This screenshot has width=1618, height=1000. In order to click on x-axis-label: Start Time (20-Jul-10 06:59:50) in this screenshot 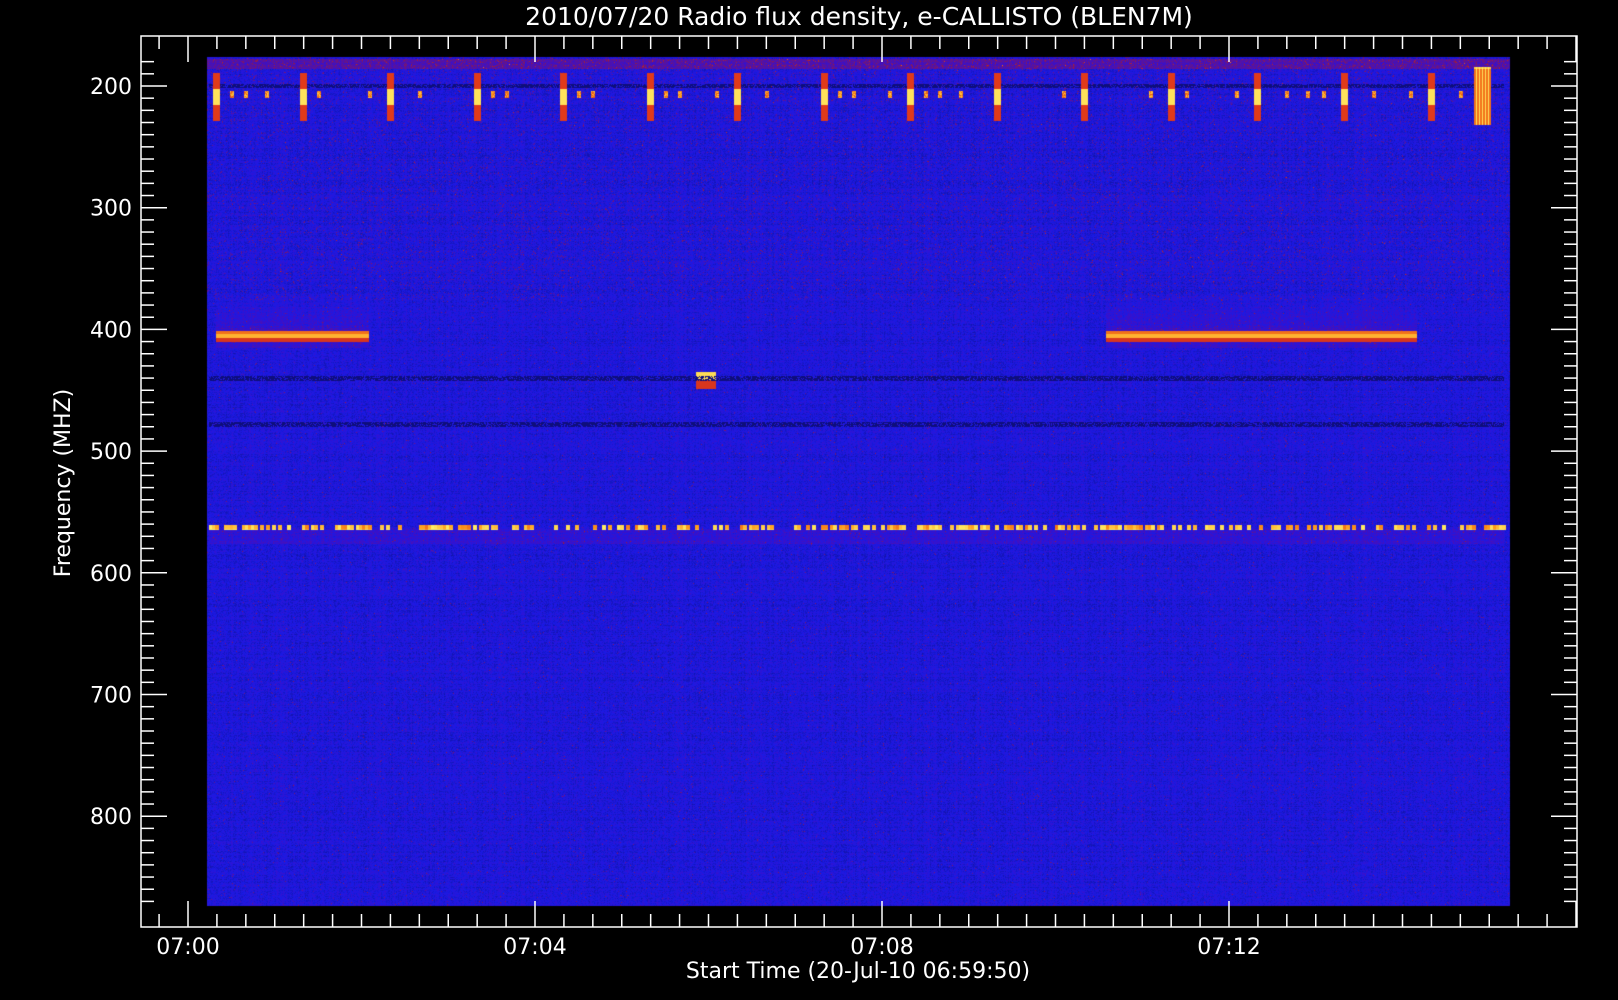, I will do `click(858, 971)`.